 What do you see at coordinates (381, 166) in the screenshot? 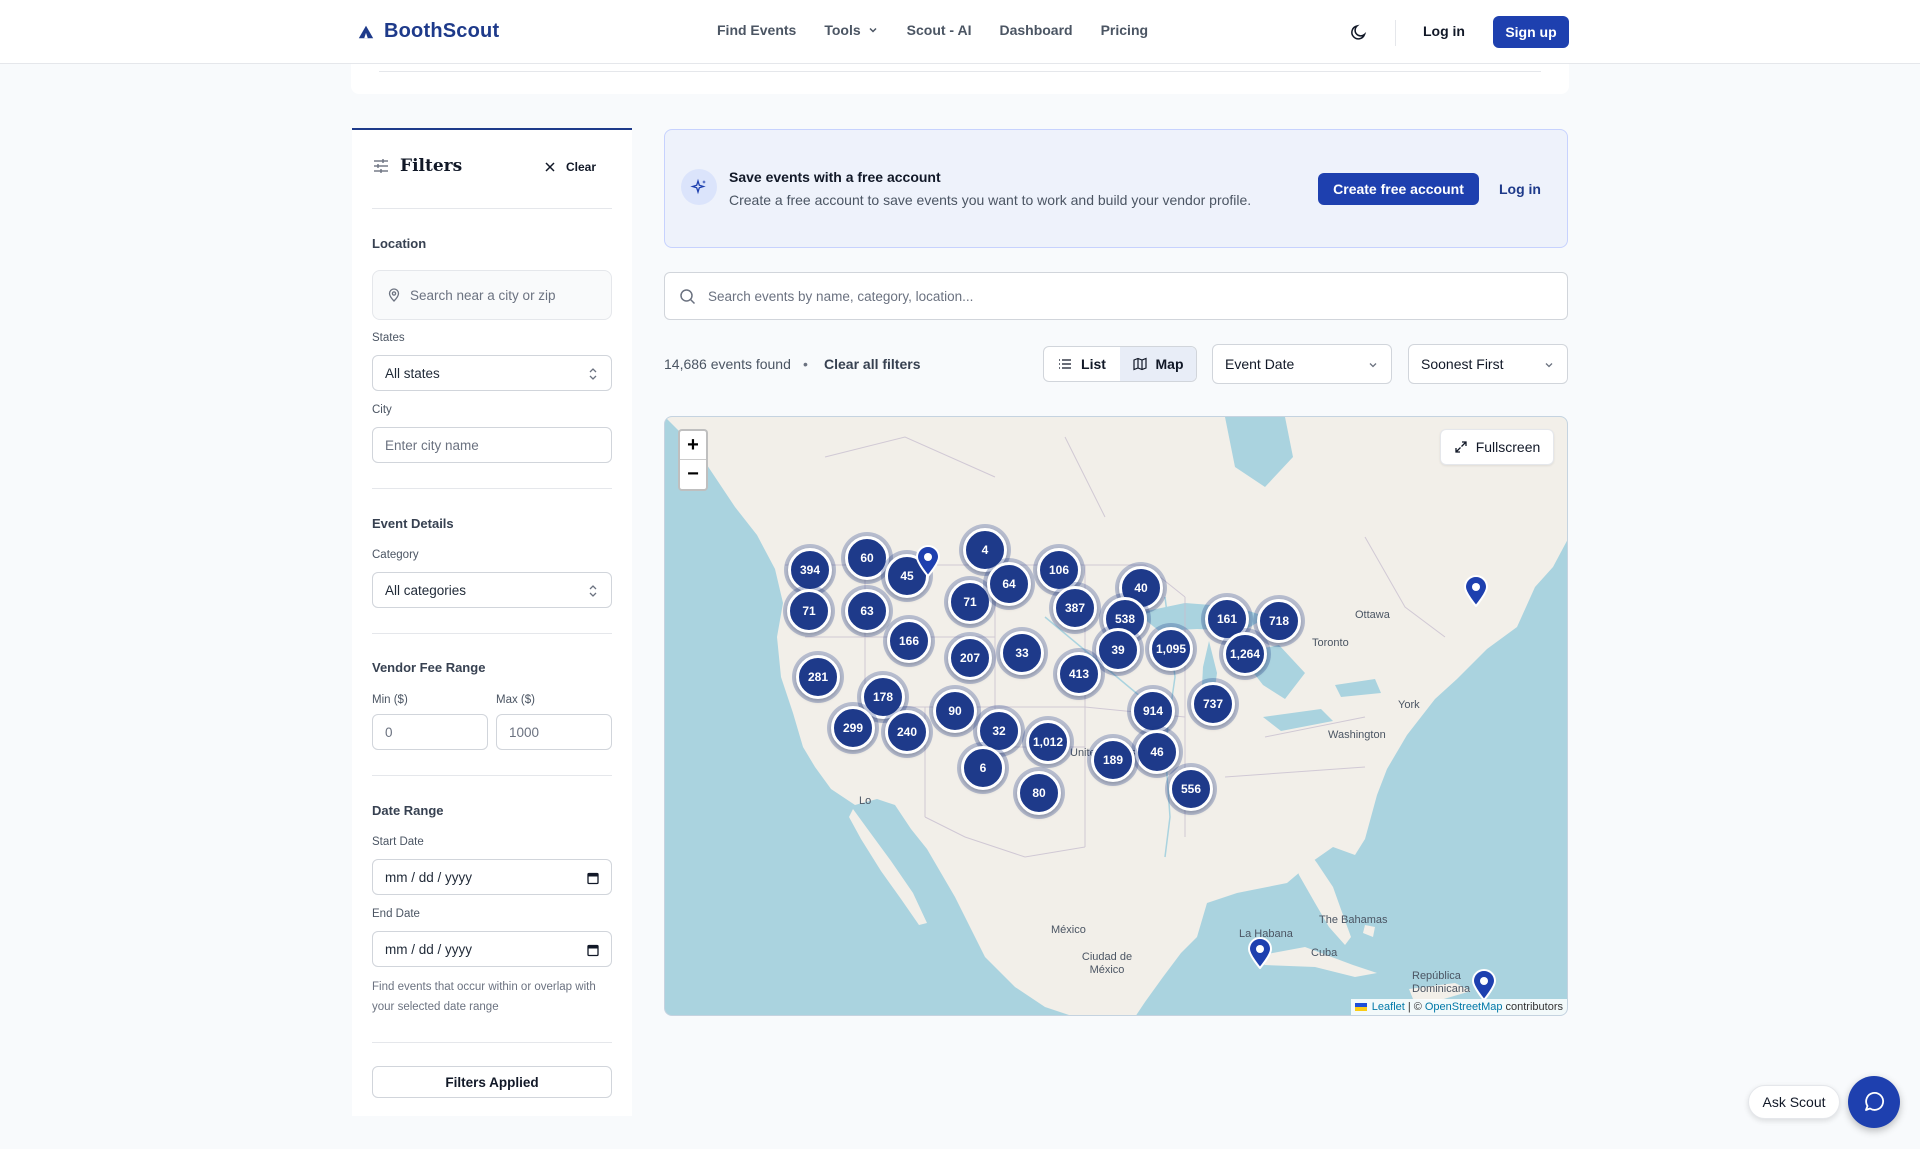
I see `sliders-icon` at bounding box center [381, 166].